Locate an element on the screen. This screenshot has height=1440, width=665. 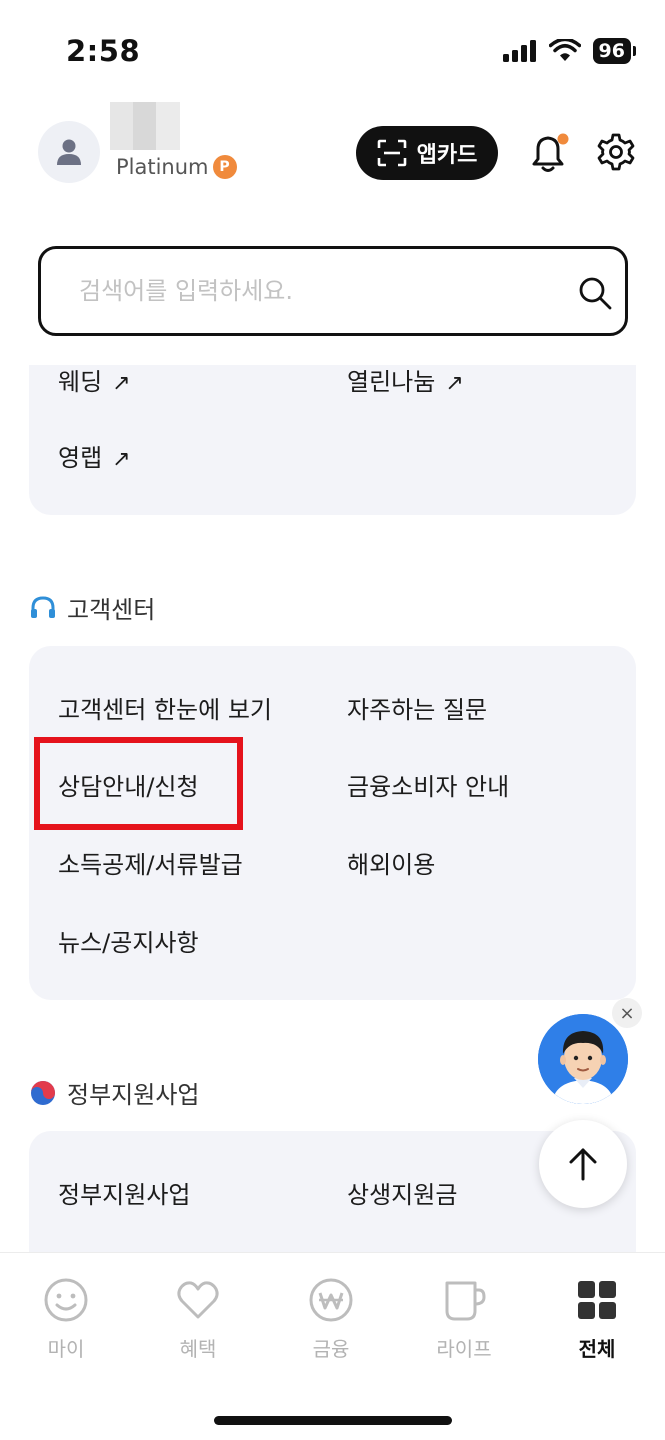
grade-label: Platinum is located at coordinates (162, 167).